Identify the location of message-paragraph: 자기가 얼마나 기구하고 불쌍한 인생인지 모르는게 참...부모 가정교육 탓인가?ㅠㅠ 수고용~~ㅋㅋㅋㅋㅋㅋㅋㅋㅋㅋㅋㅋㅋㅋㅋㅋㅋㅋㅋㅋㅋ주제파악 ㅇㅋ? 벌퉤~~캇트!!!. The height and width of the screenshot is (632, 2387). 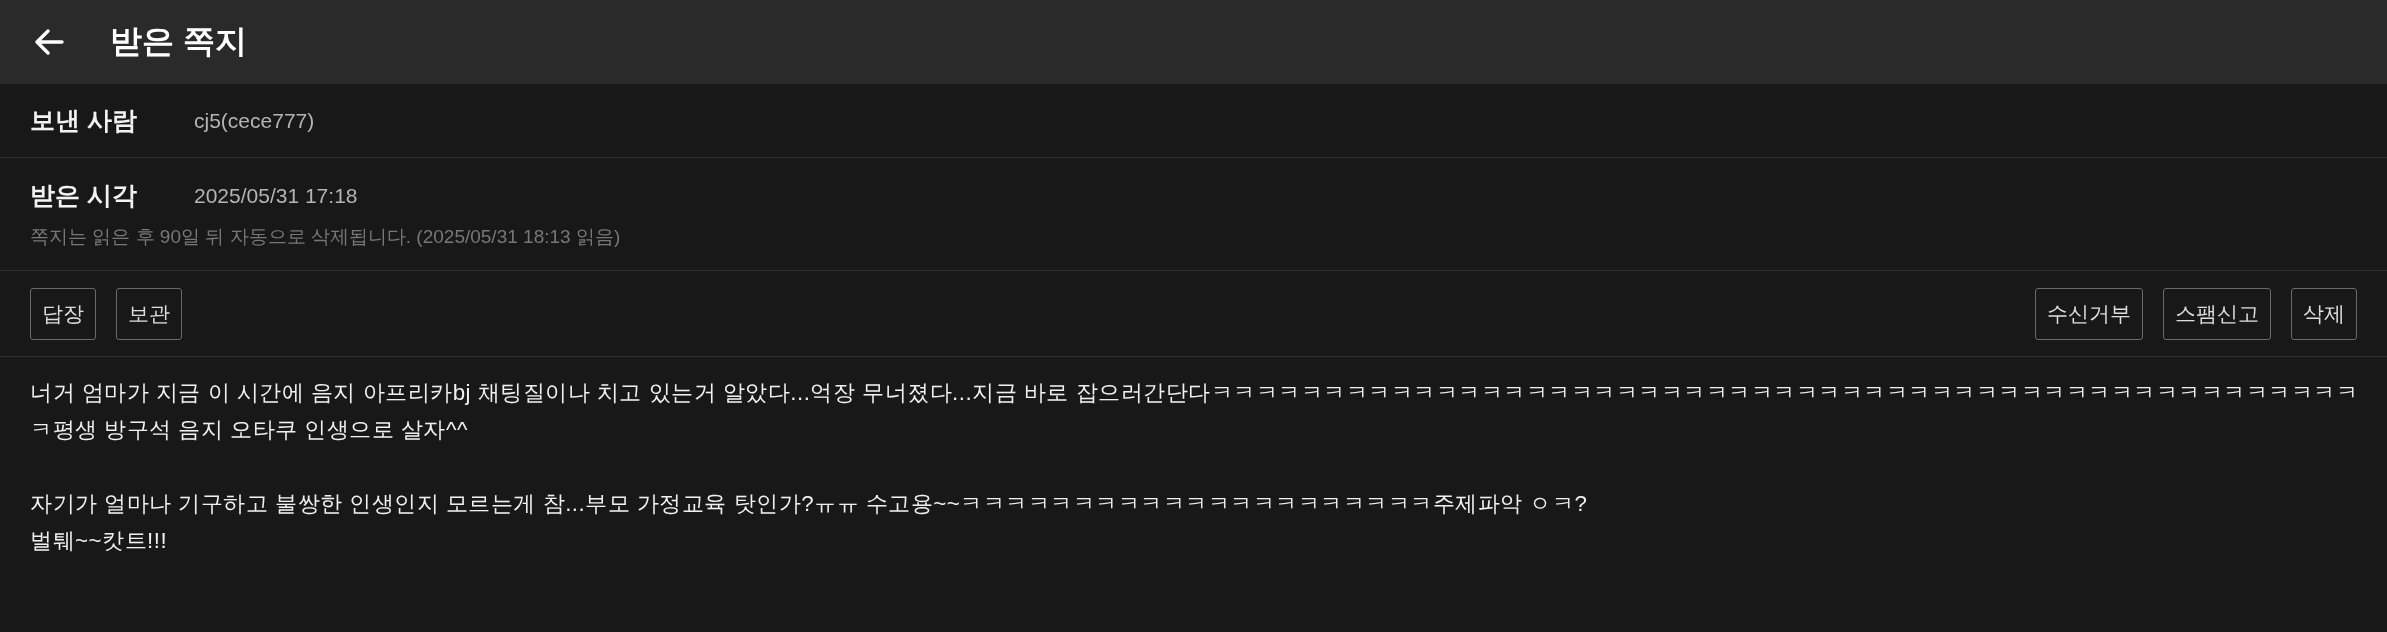
(809, 522).